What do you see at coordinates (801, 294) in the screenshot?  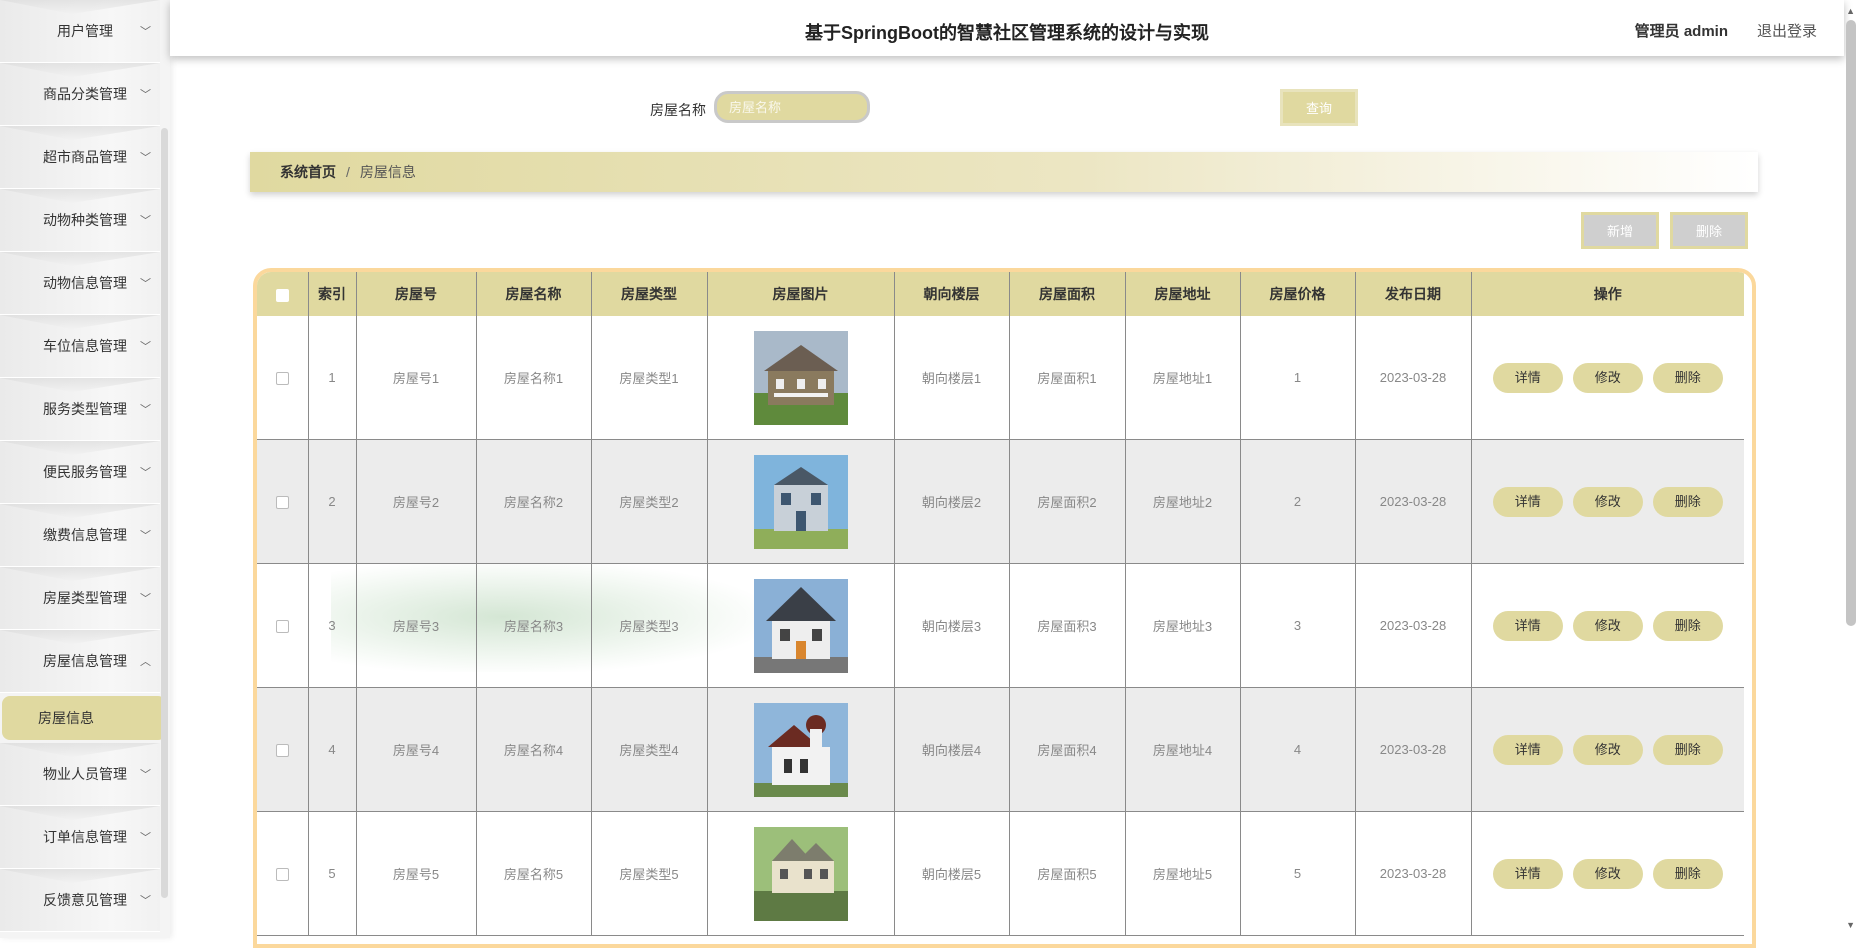 I see `column-header: 房屋图片` at bounding box center [801, 294].